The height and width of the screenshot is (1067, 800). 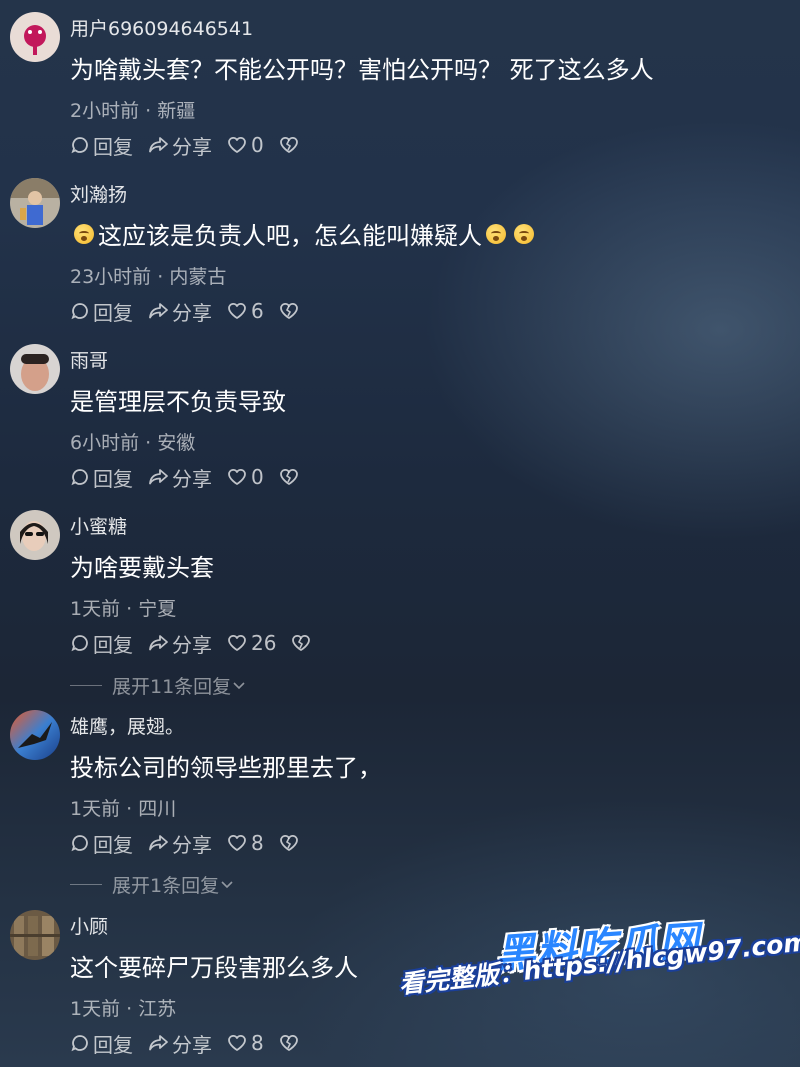 I want to click on like-count: 26, so click(x=264, y=643).